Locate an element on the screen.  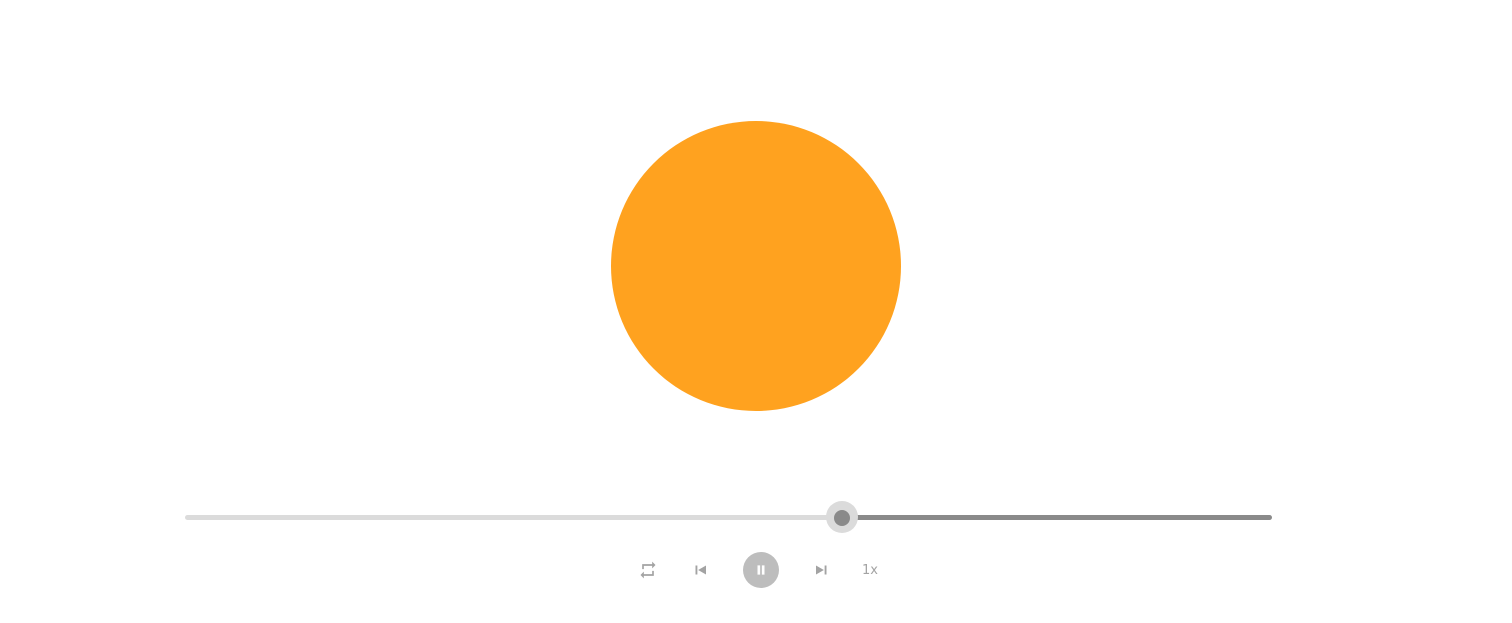
skip-previous-icon is located at coordinates (700, 570).